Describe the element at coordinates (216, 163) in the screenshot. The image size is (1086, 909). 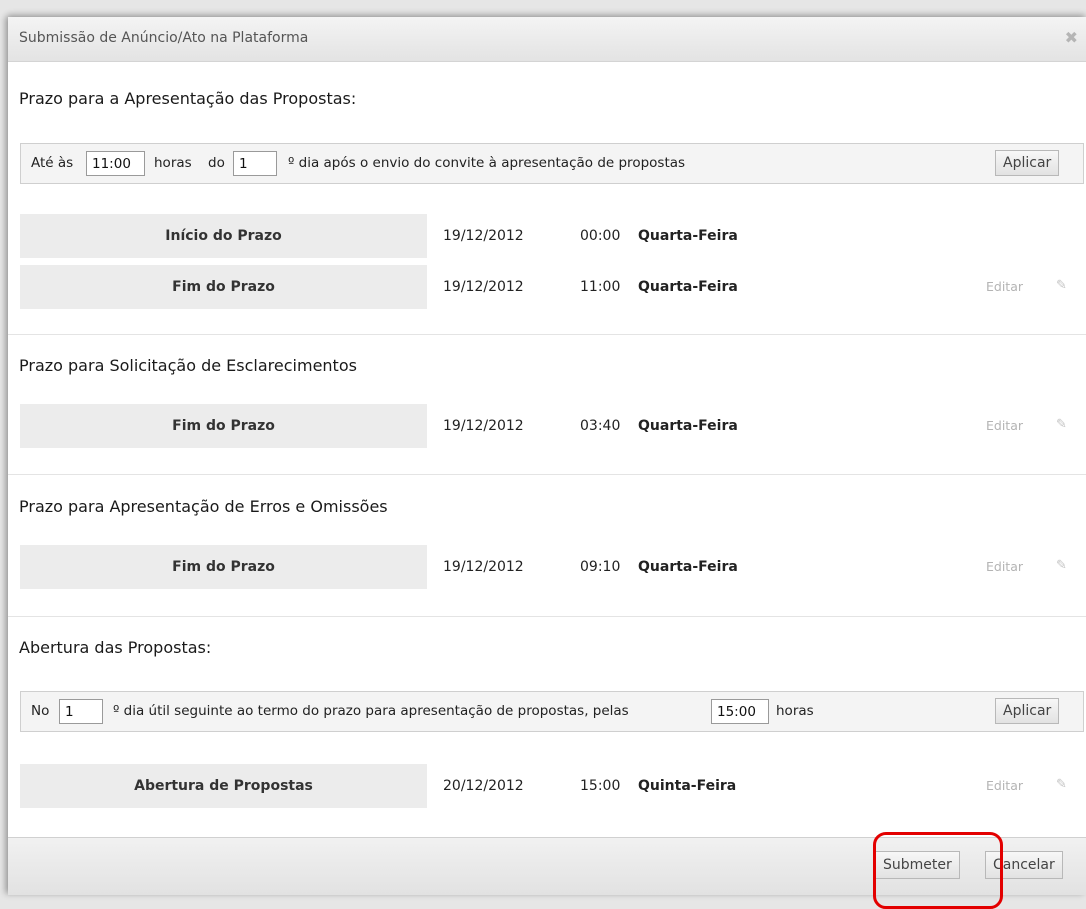
I see `config-label-do: do` at that location.